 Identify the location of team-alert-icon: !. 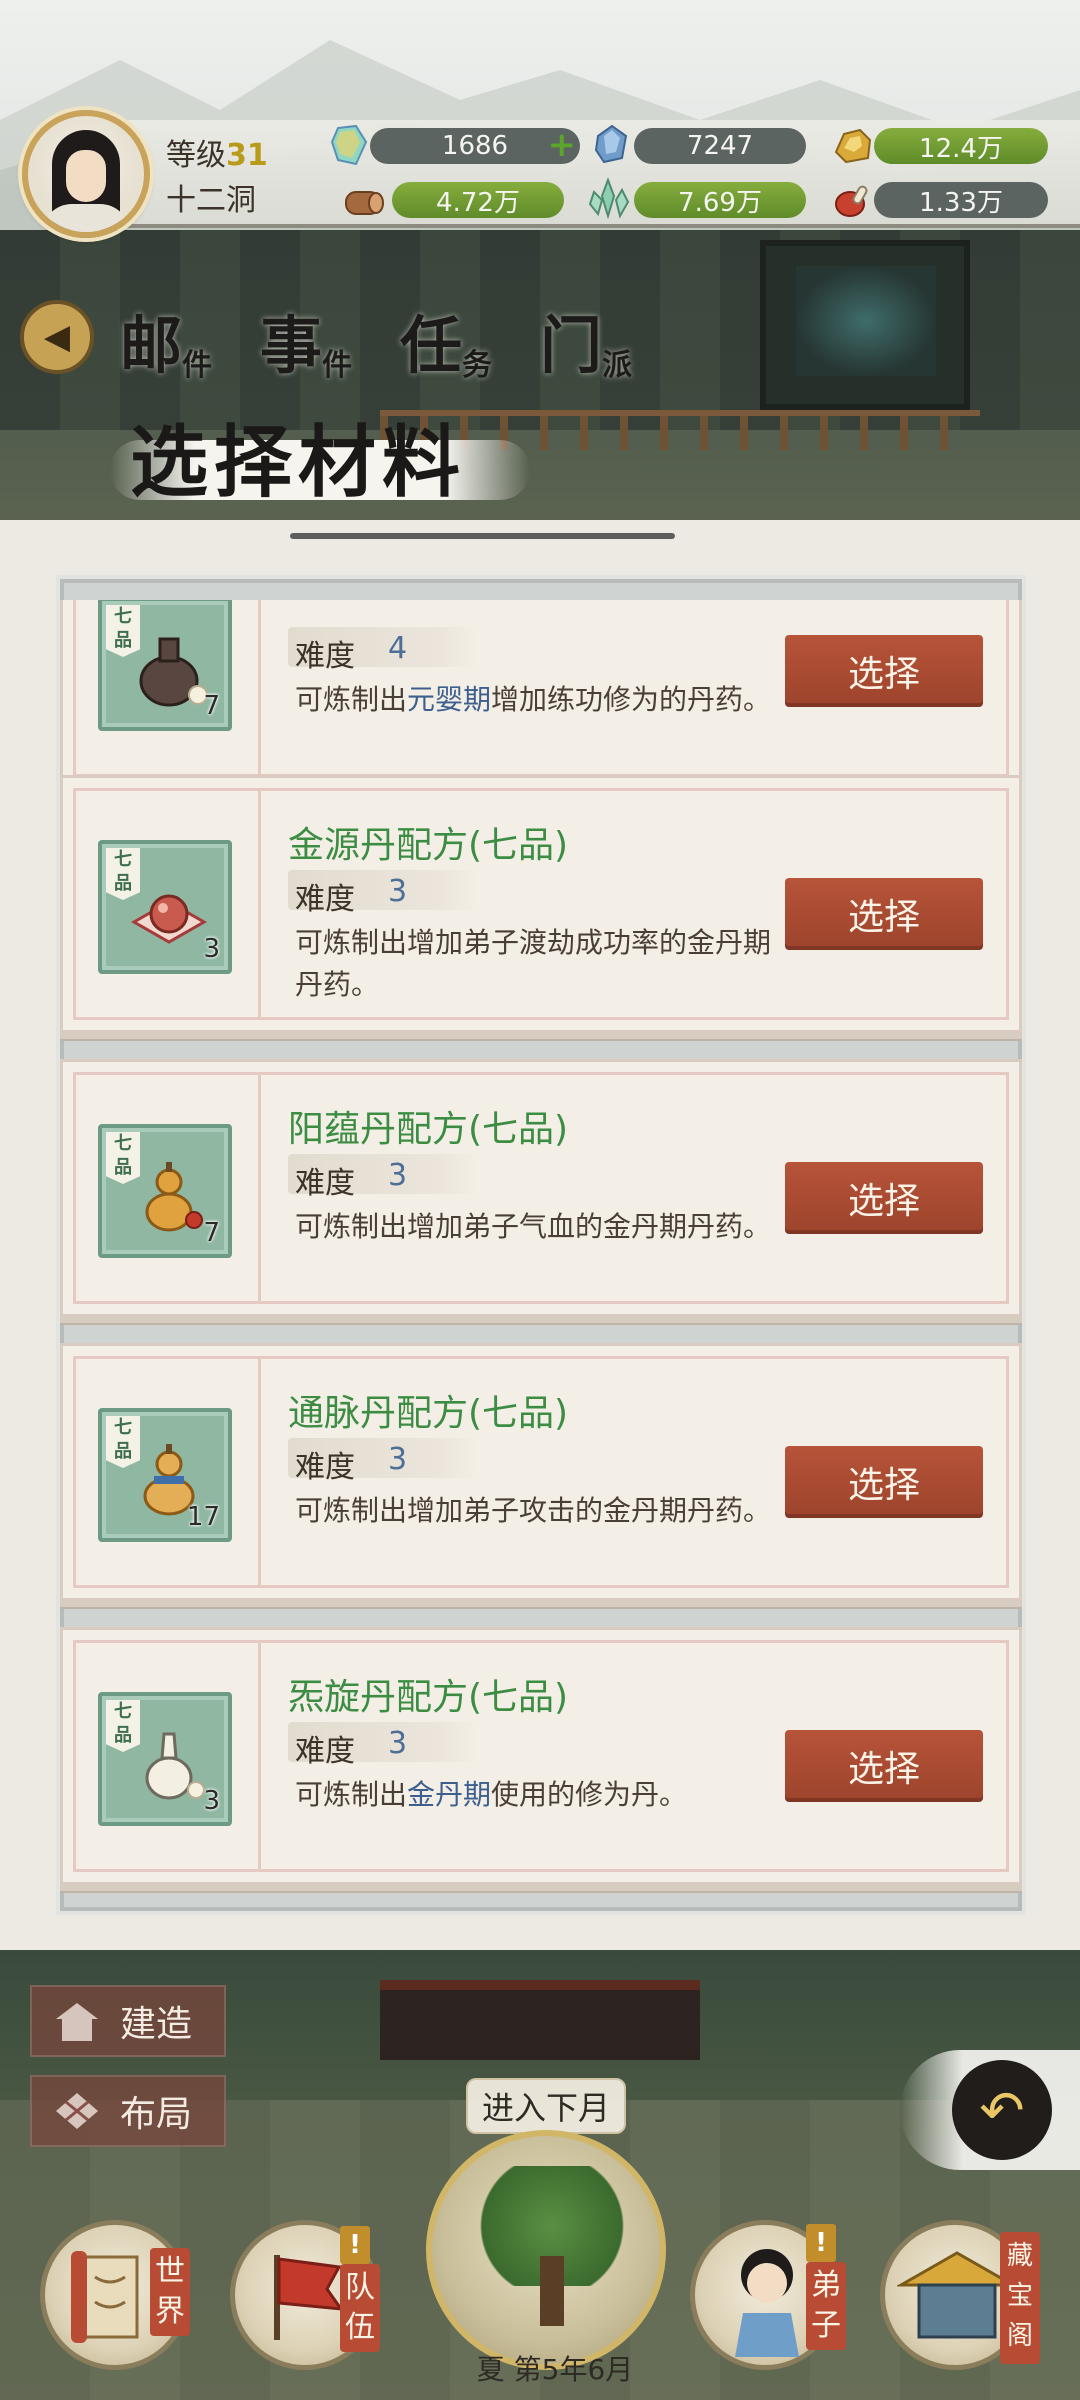
(355, 2245).